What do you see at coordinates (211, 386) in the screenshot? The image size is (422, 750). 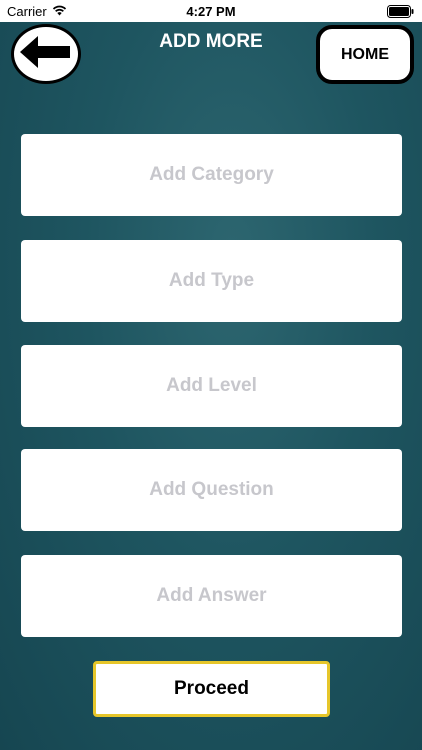 I see `level-field` at bounding box center [211, 386].